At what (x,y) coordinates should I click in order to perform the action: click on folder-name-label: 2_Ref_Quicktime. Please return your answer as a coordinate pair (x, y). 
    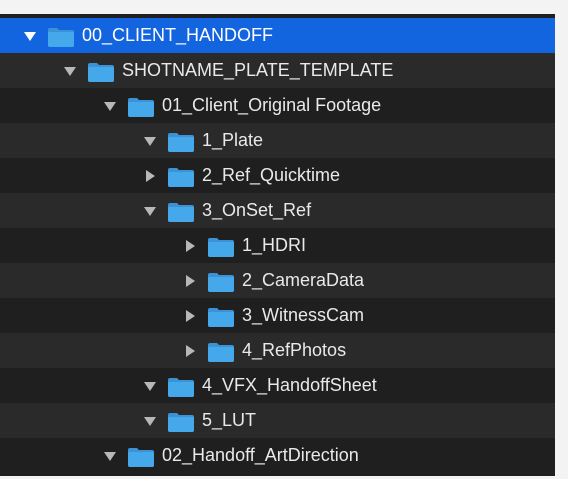
    Looking at the image, I should click on (271, 175).